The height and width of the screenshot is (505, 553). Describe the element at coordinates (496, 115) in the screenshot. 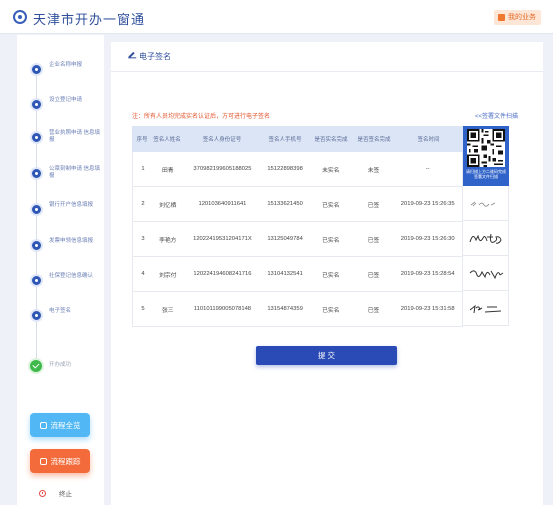

I see `scan-documents-link: <<签署文件扫描` at that location.